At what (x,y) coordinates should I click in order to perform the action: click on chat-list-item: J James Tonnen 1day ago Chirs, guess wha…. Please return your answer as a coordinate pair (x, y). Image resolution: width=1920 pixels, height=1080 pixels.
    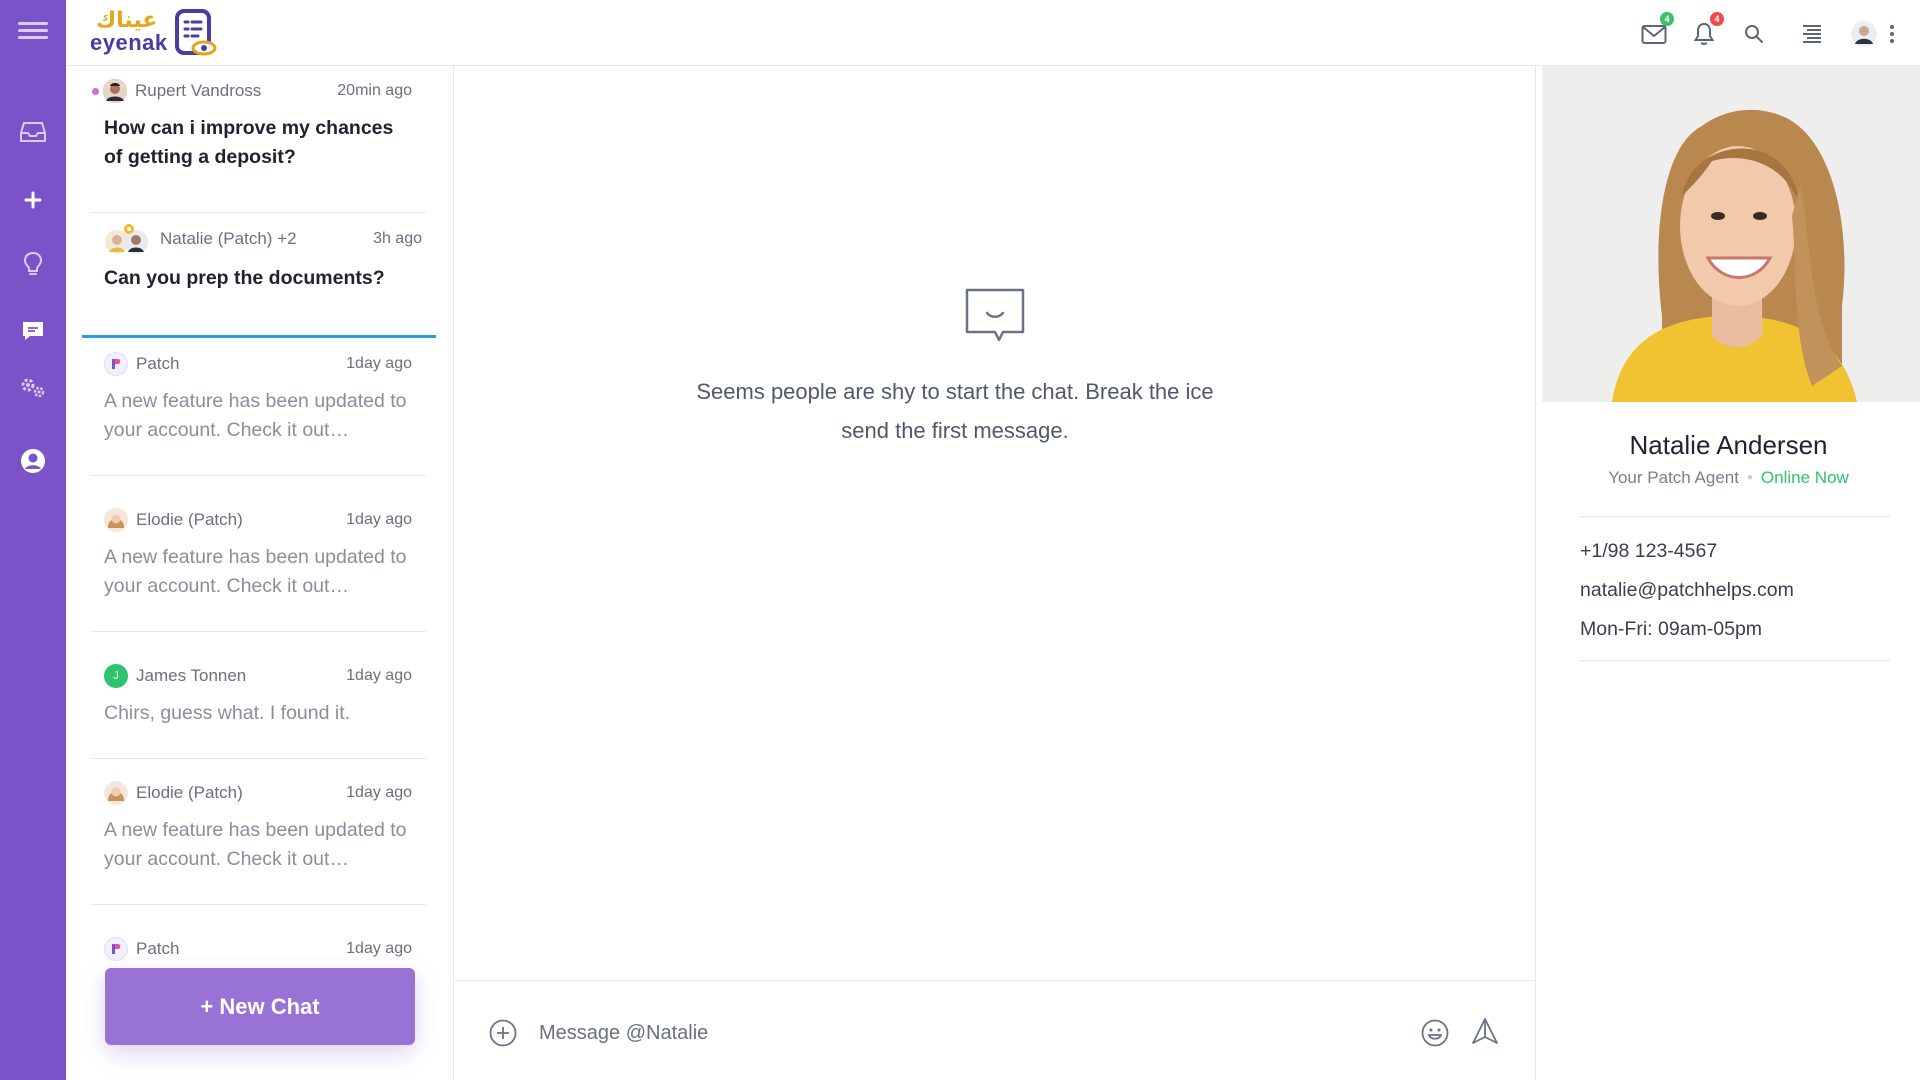
    Looking at the image, I should click on (258, 711).